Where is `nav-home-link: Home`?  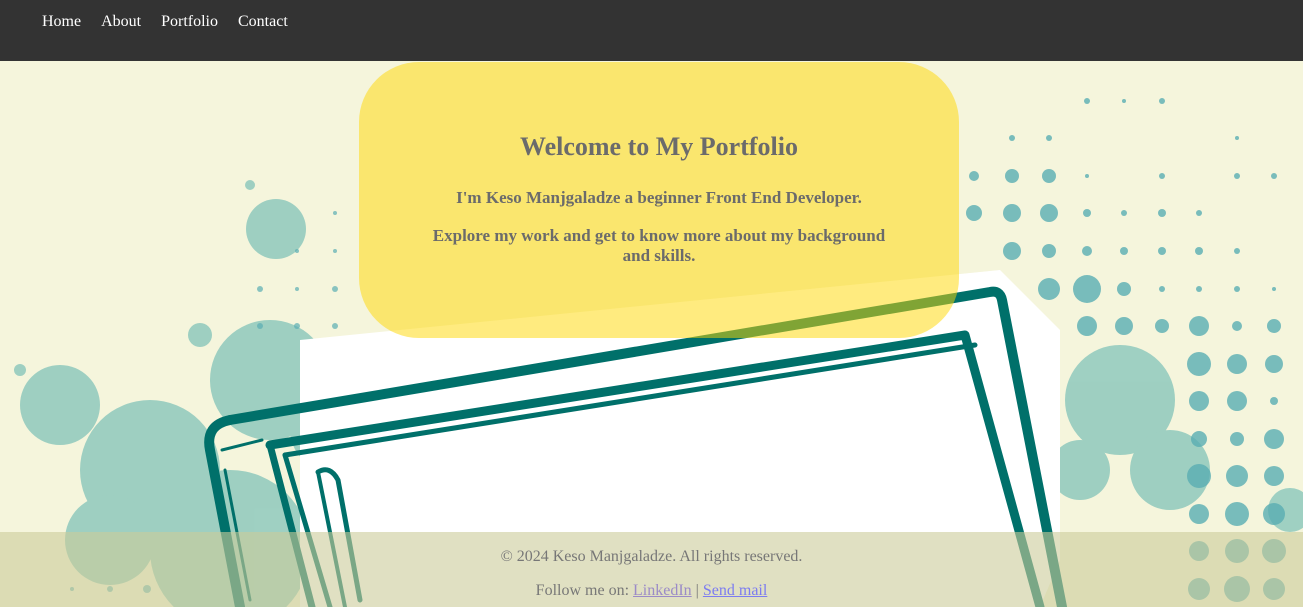
nav-home-link: Home is located at coordinates (61, 24).